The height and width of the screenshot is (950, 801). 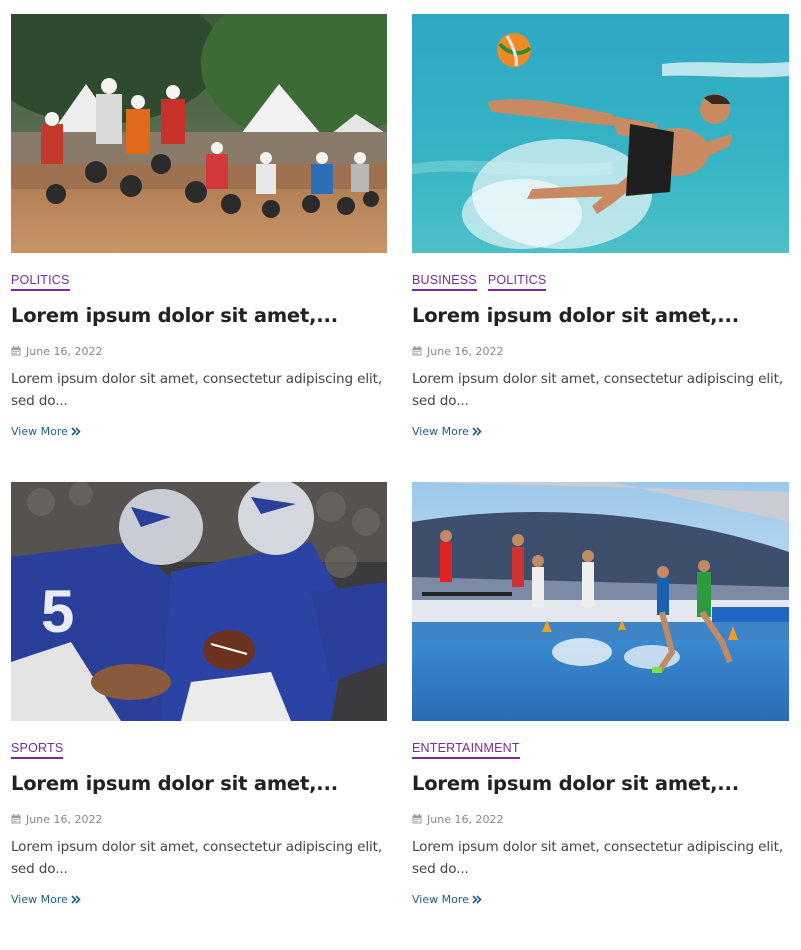 I want to click on steeplechase-photo, so click(x=600, y=601).